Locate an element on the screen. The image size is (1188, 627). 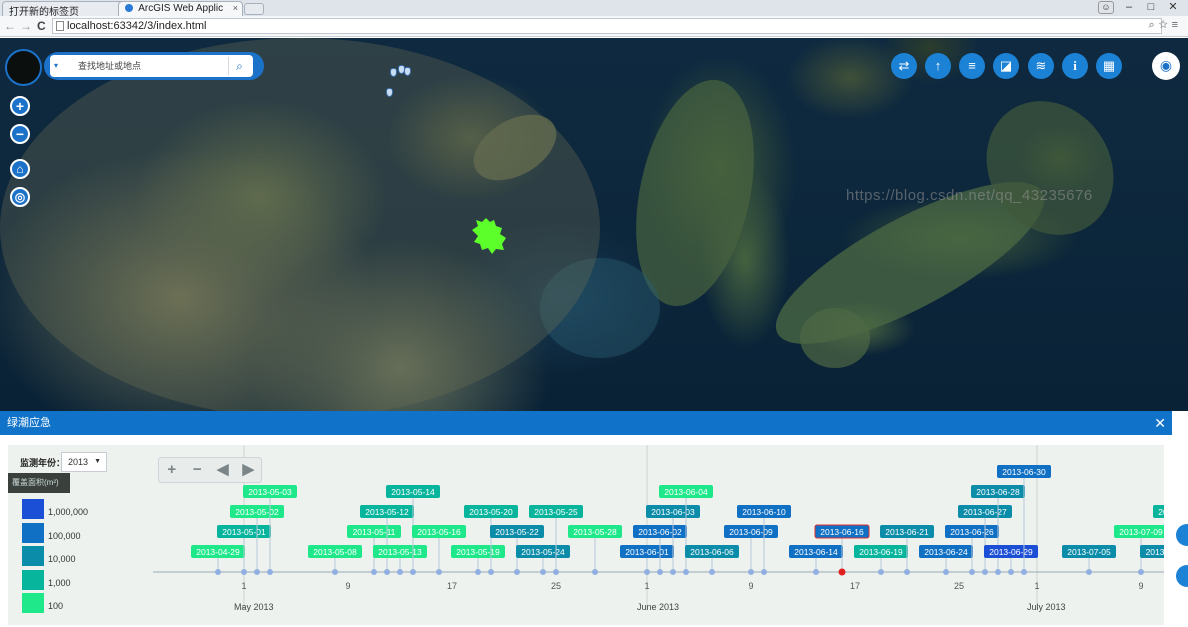
search-placeholder: 查找地址或地点 is located at coordinates (110, 66).